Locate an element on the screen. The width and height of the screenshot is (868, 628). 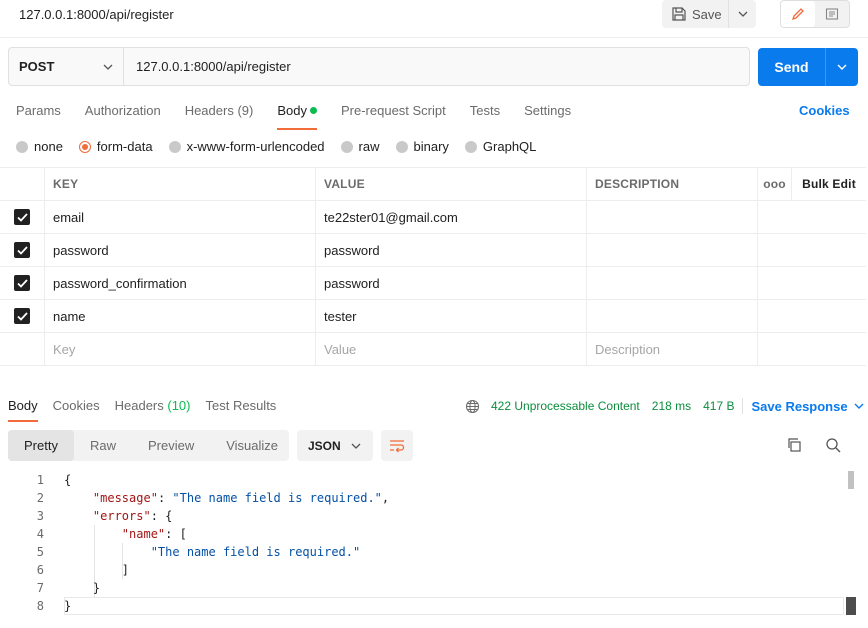
view-tab-visualize: Visualize is located at coordinates (252, 445).